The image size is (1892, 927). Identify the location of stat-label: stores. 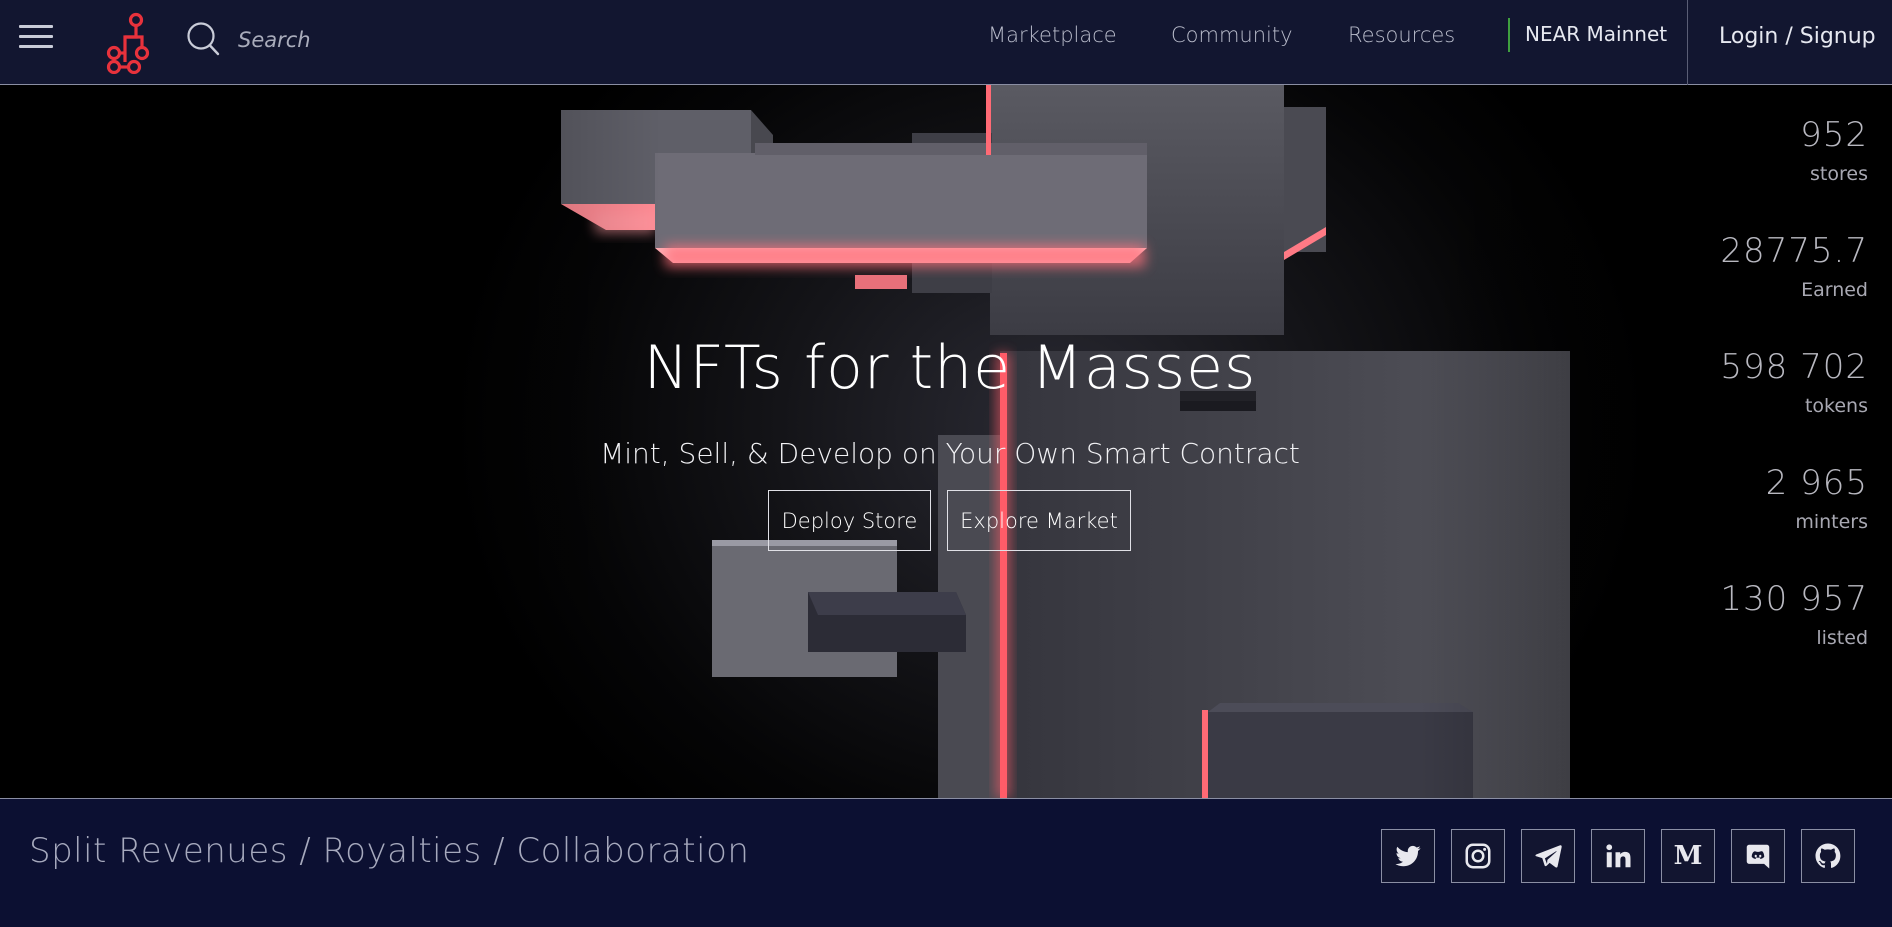
(1839, 174).